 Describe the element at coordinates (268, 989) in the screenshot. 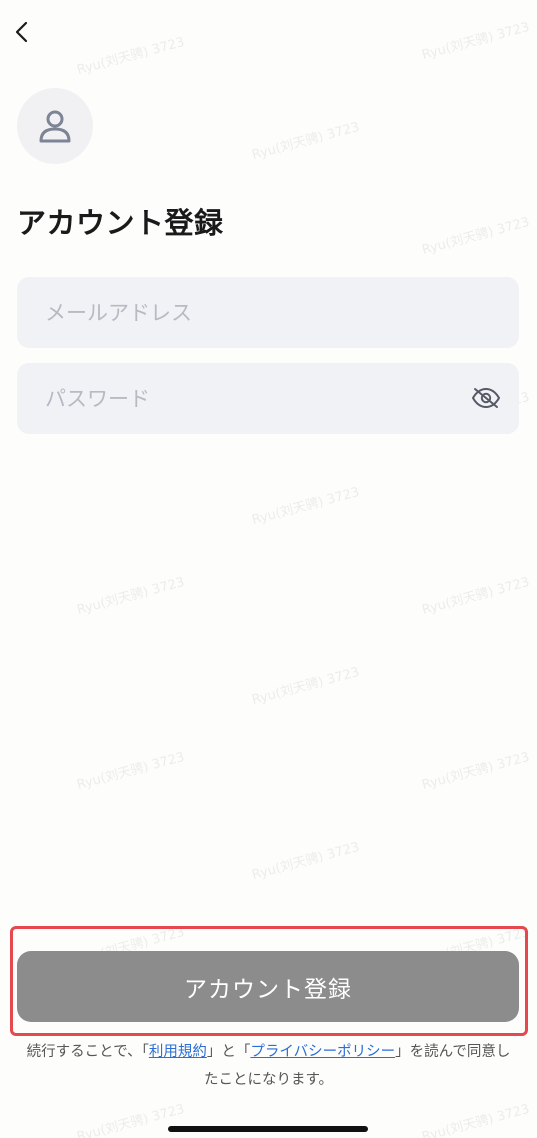

I see `create-account-button-label: アカウント登録` at that location.